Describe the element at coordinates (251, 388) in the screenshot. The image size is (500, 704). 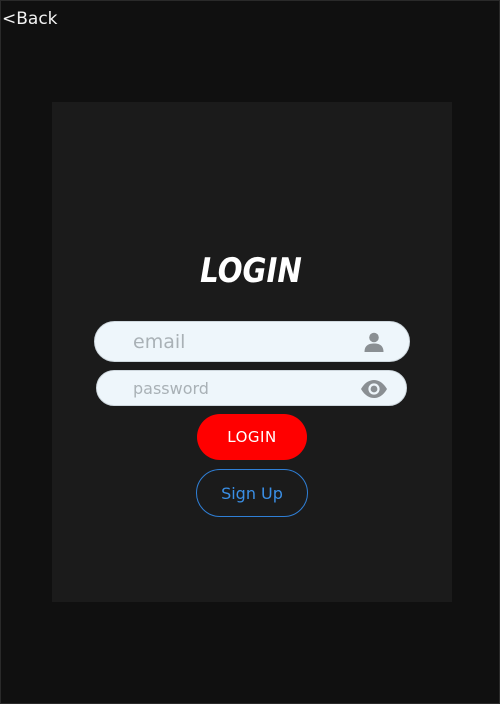
I see `password-field-container` at that location.